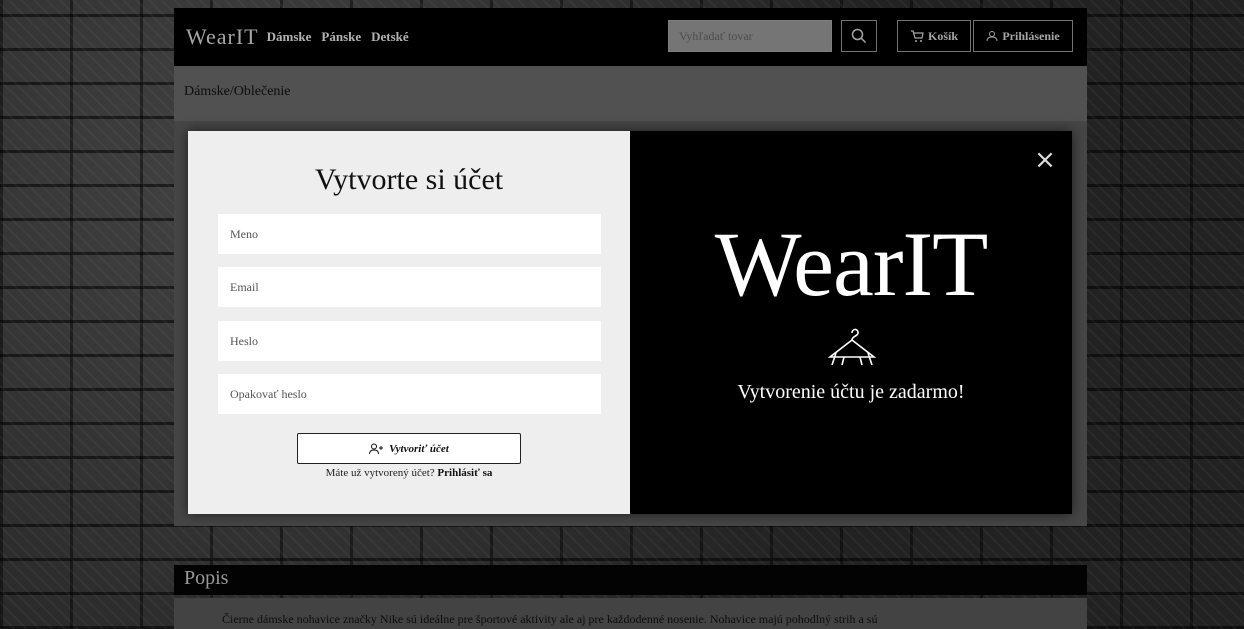  What do you see at coordinates (380, 473) in the screenshot?
I see `login-prompt-text: Máte už vytvorený účet?` at bounding box center [380, 473].